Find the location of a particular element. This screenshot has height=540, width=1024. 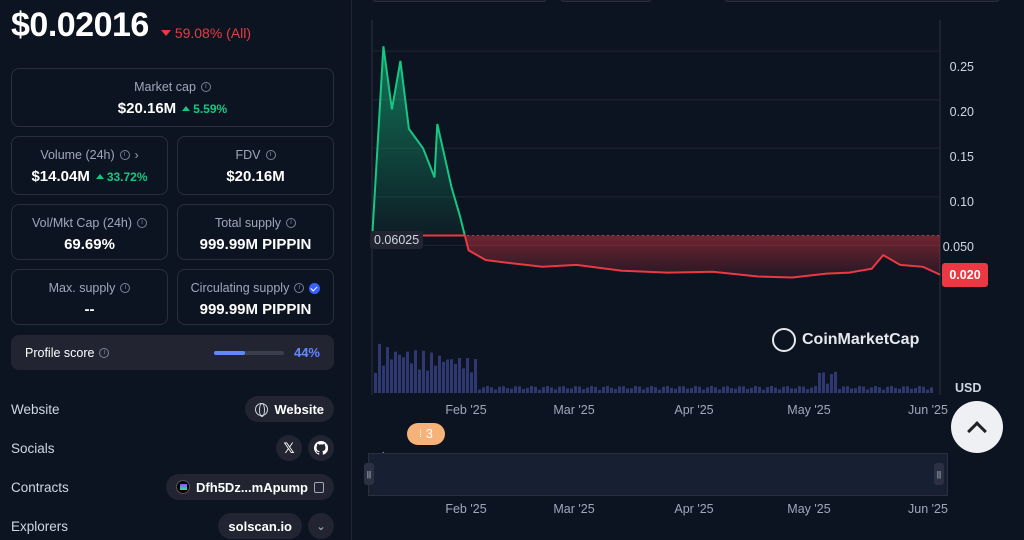

x-tick-label: Feb '25 is located at coordinates (466, 410).